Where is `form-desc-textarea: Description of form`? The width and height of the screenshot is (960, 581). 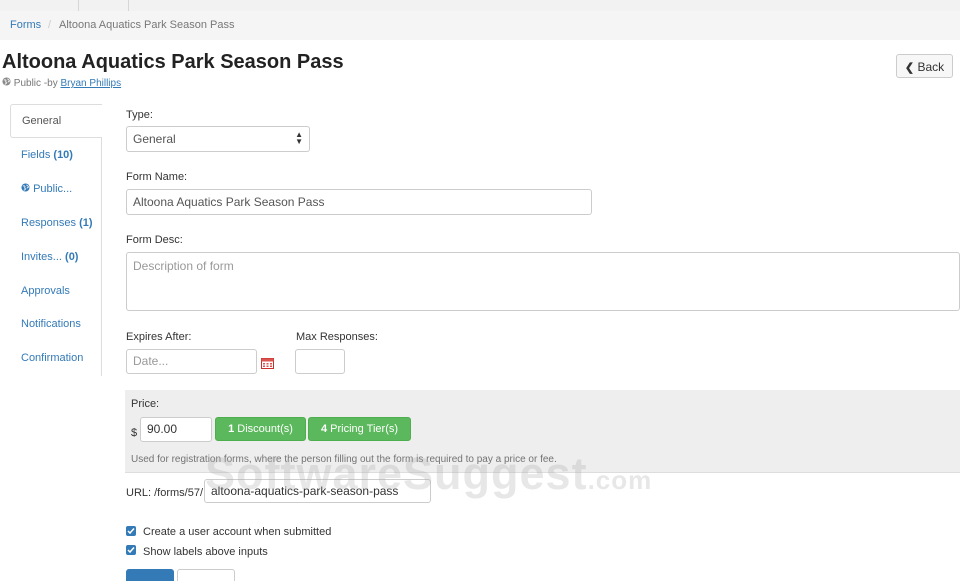 form-desc-textarea: Description of form is located at coordinates (543, 281).